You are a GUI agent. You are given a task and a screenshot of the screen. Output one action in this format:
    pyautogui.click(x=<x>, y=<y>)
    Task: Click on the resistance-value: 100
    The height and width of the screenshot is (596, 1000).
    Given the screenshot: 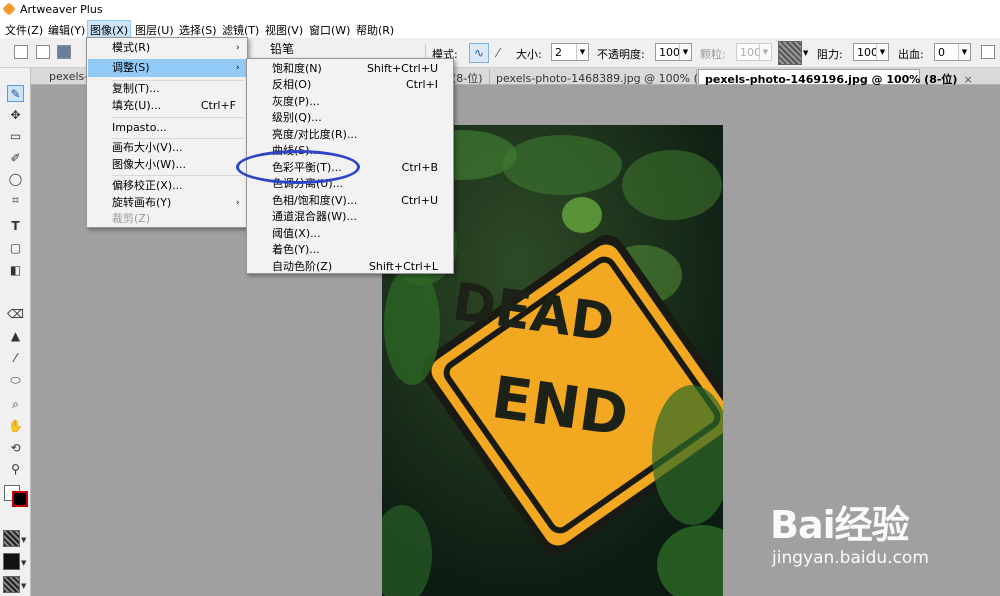 What is the action you would take?
    pyautogui.click(x=867, y=52)
    